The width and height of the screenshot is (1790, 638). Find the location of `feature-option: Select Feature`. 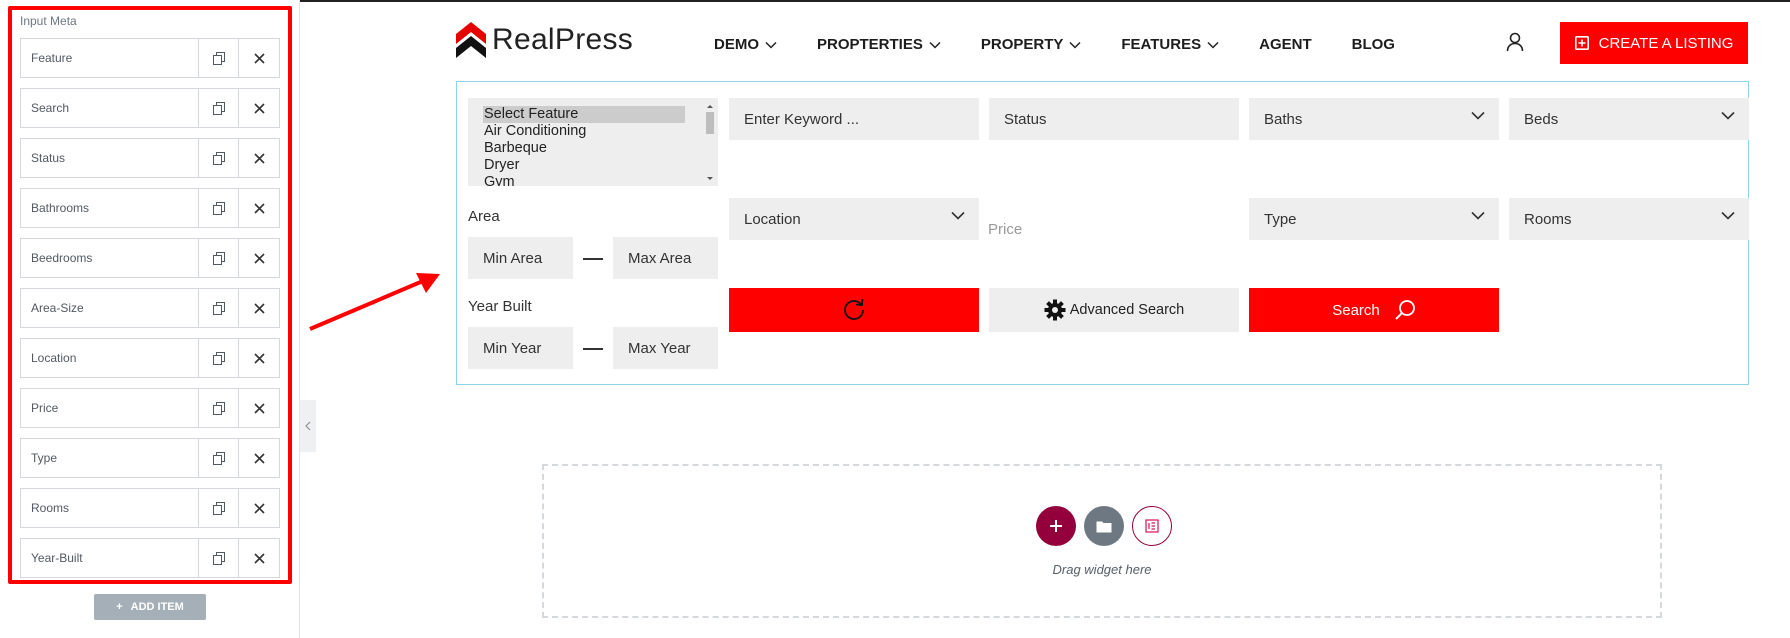

feature-option: Select Feature is located at coordinates (584, 114).